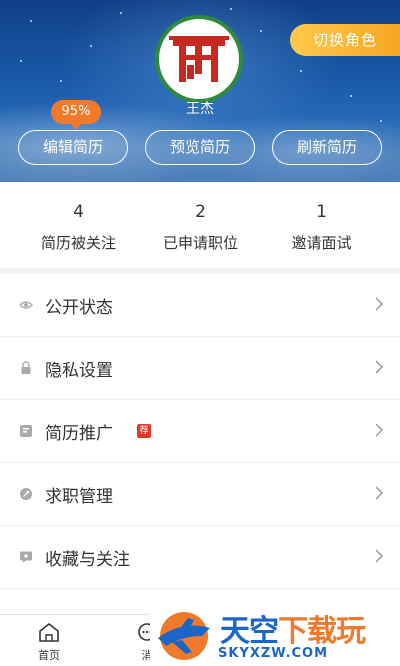 Image resolution: width=400 pixels, height=666 pixels. I want to click on completion-badge: 95%, so click(76, 115).